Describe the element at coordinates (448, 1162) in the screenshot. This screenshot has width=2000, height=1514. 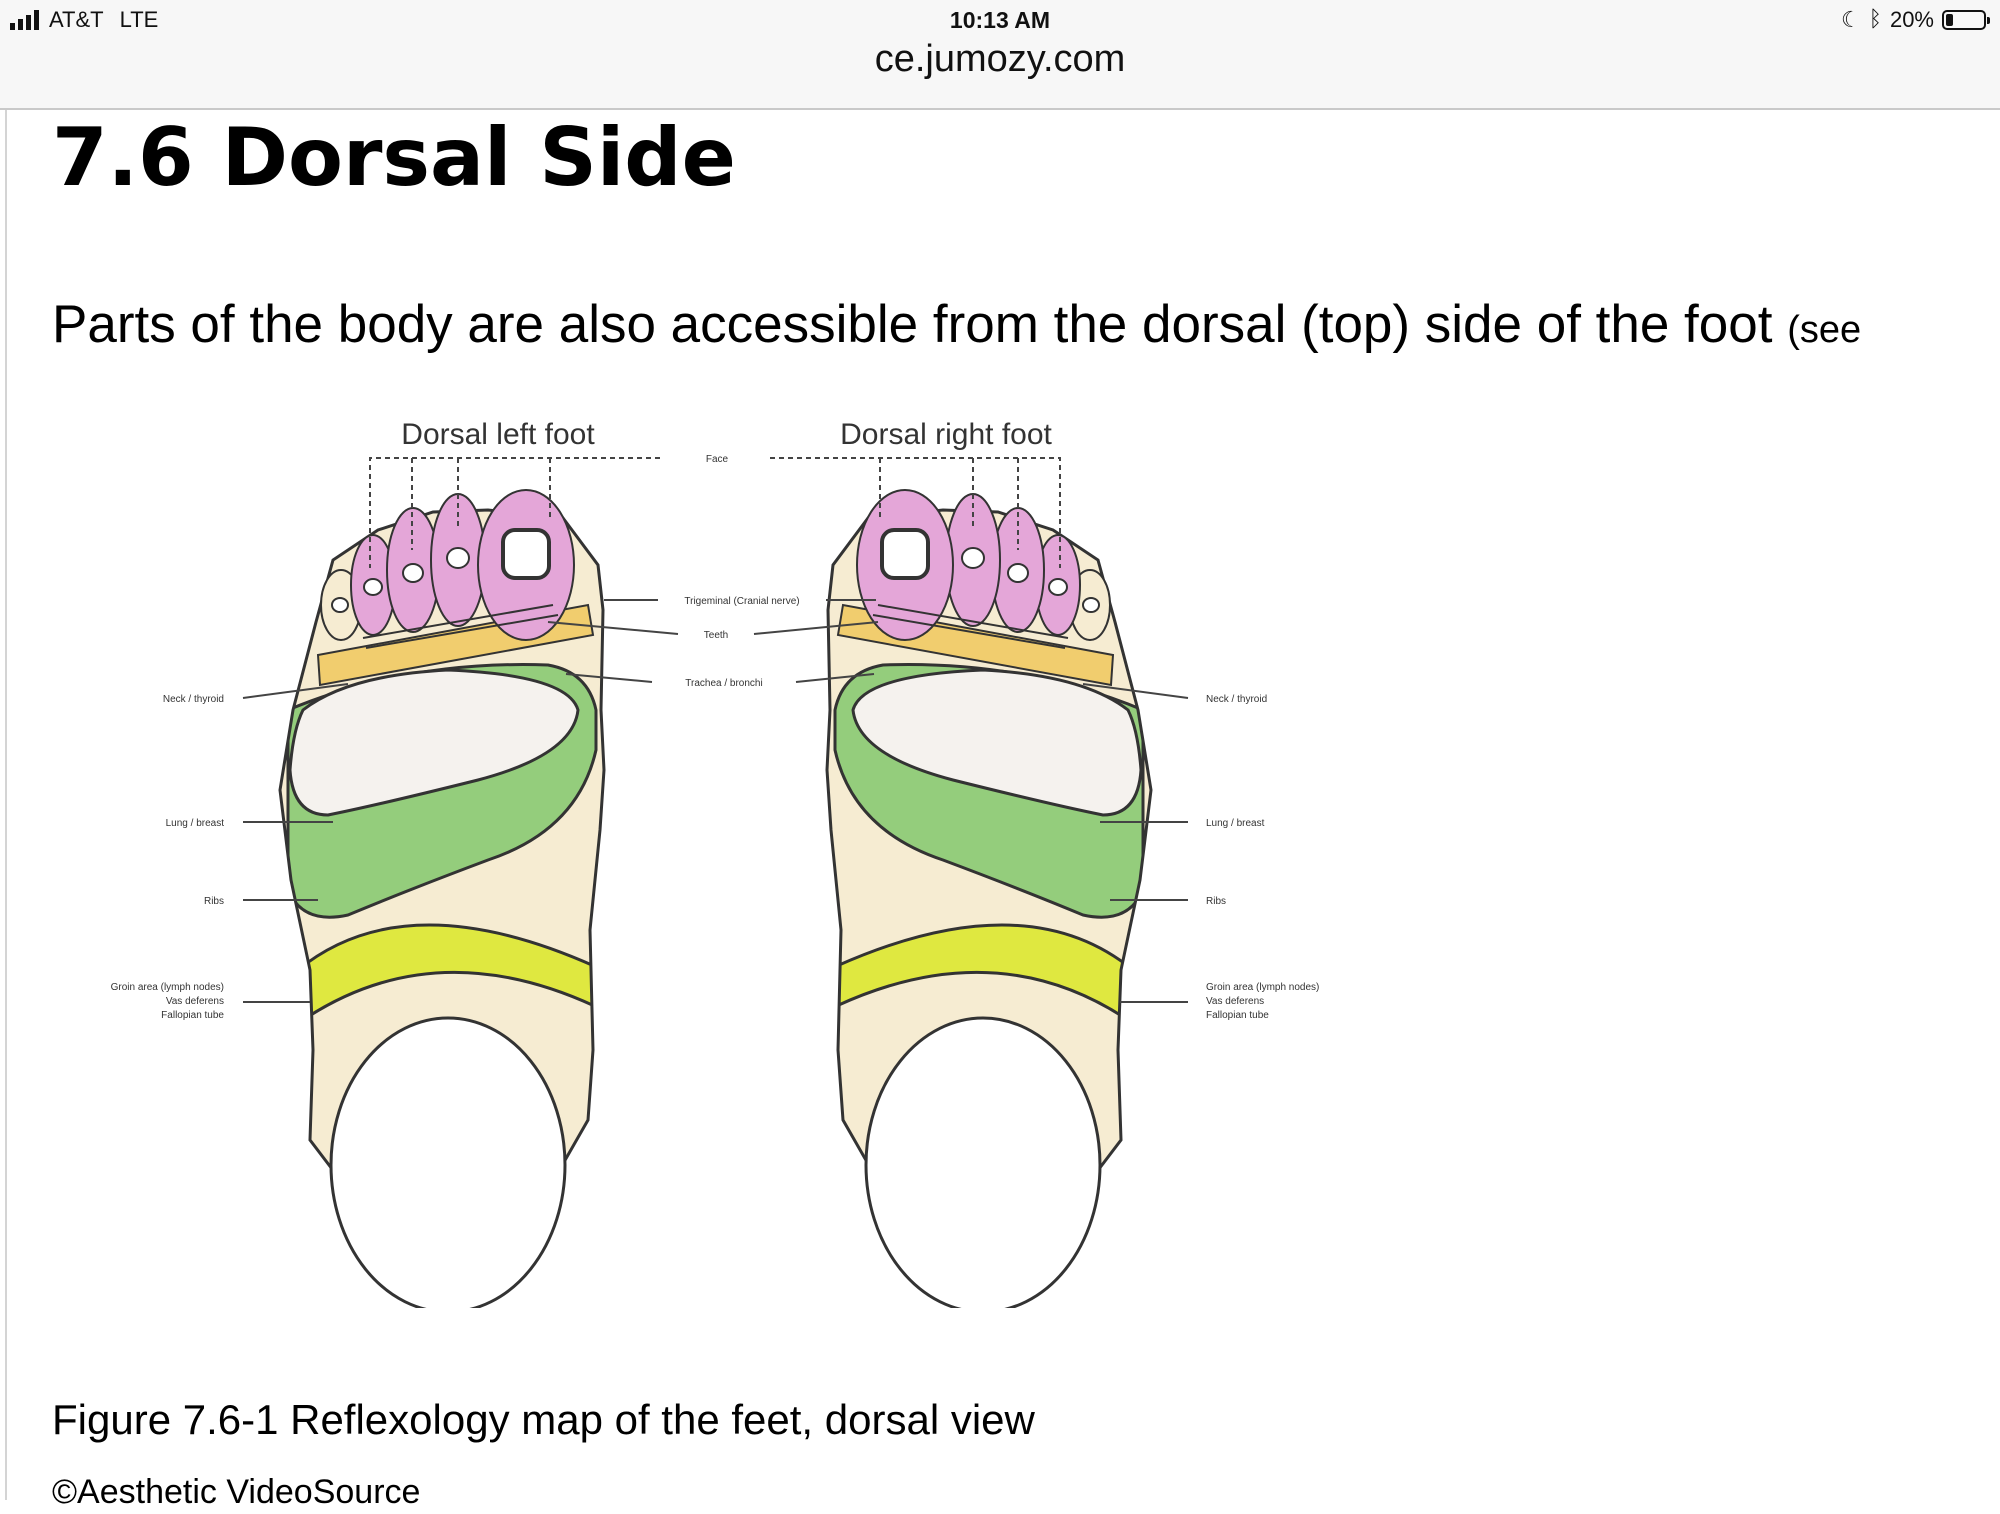
I see `left-heel` at that location.